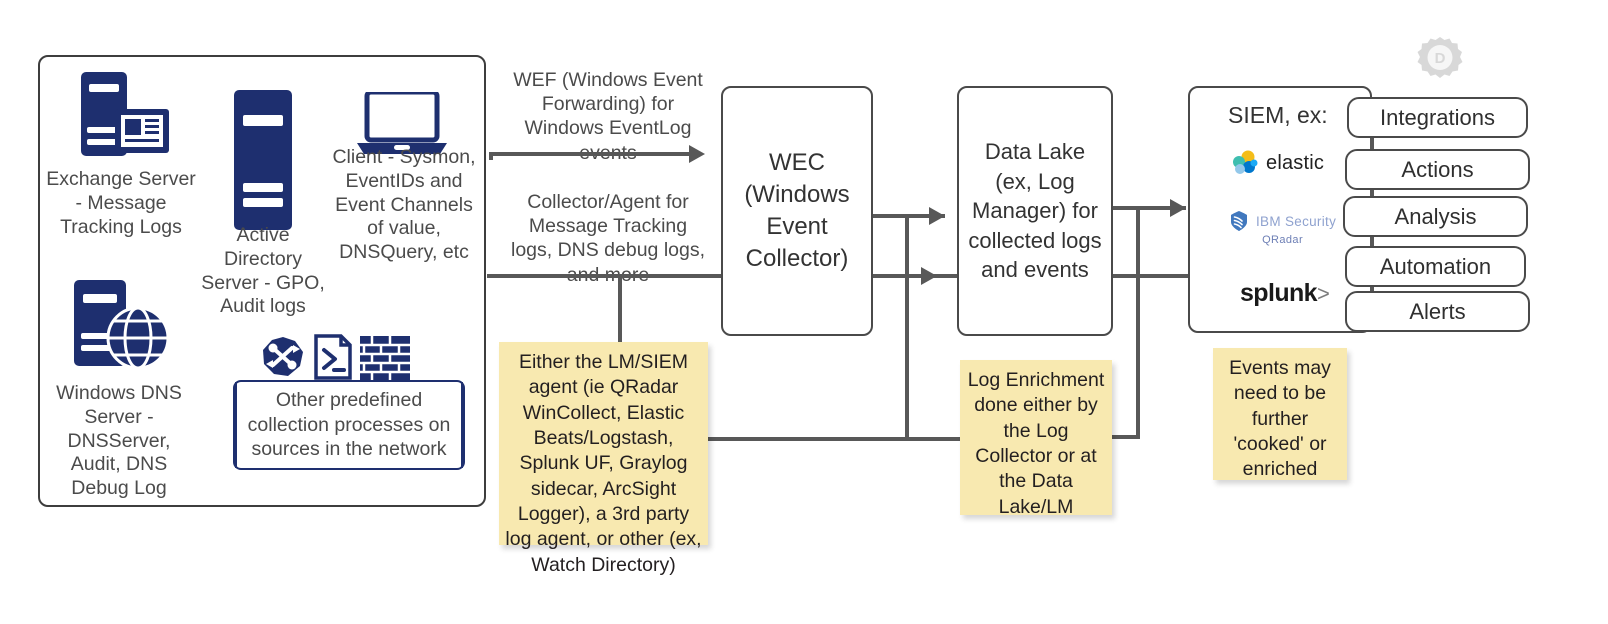 The height and width of the screenshot is (624, 1608). I want to click on wec-box: WEC (Windows Event Collector), so click(797, 211).